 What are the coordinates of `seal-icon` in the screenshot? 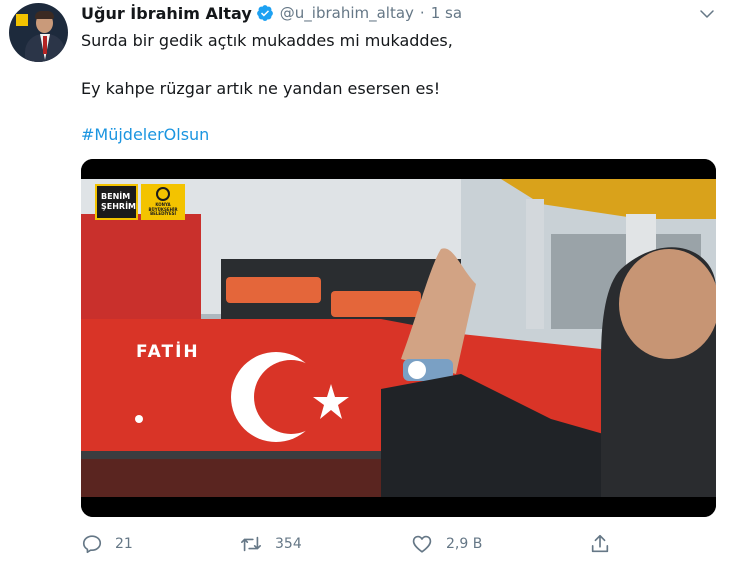 It's located at (163, 194).